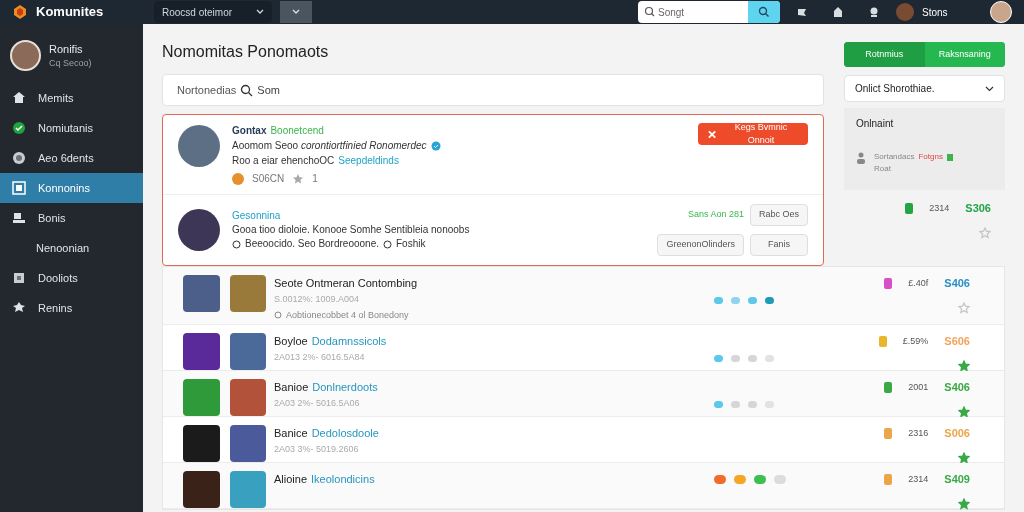  I want to click on member-detail: Roo a eiar ehenchoOC, so click(283, 161).